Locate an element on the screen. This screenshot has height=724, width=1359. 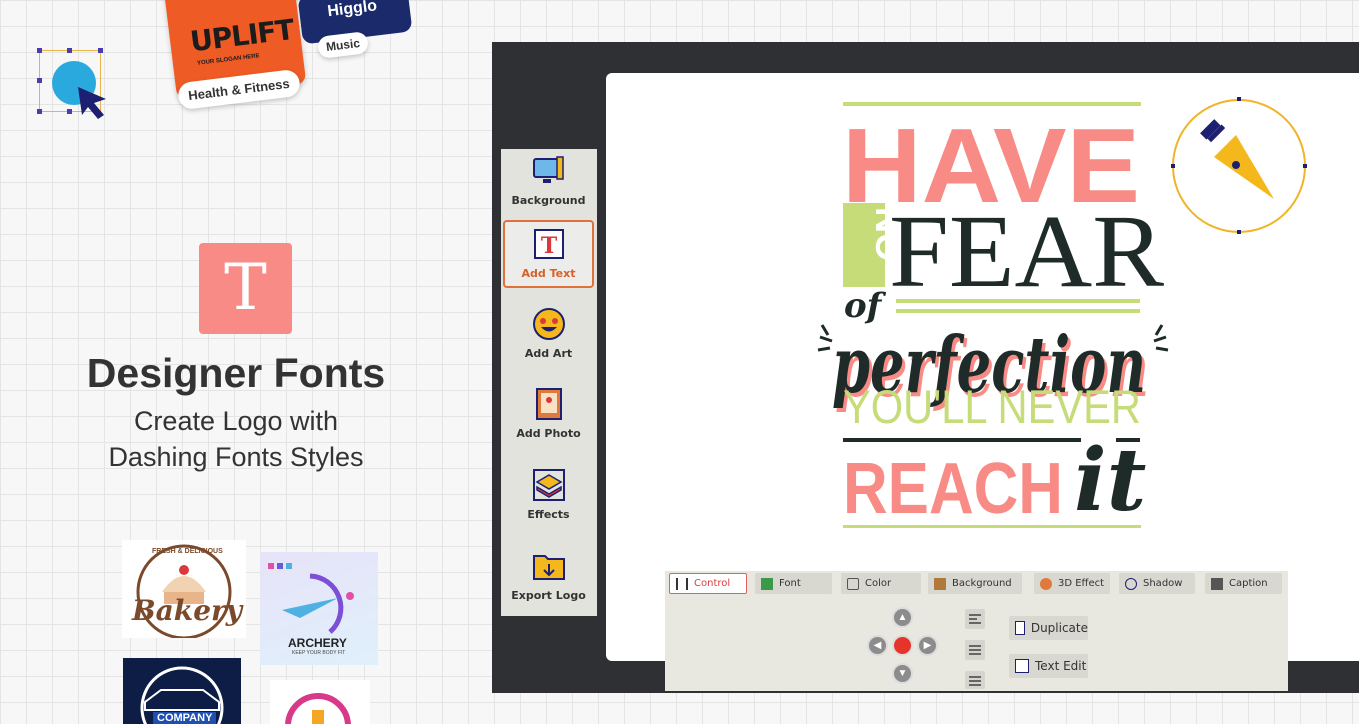
tab-3d-effect: 3D Effect is located at coordinates (1072, 583).